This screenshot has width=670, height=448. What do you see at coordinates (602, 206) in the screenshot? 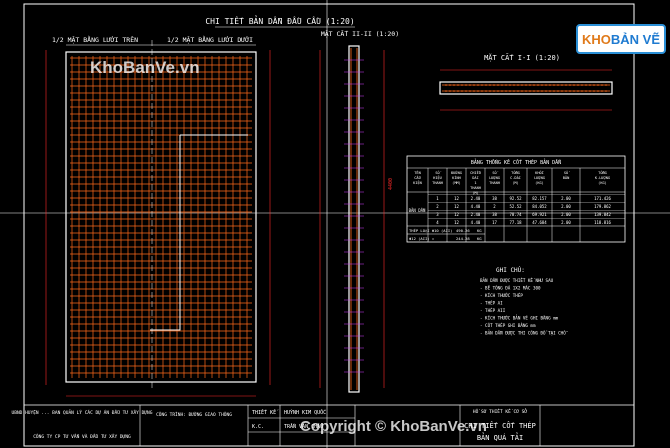
I see `table-cell: 179.862` at bounding box center [602, 206].